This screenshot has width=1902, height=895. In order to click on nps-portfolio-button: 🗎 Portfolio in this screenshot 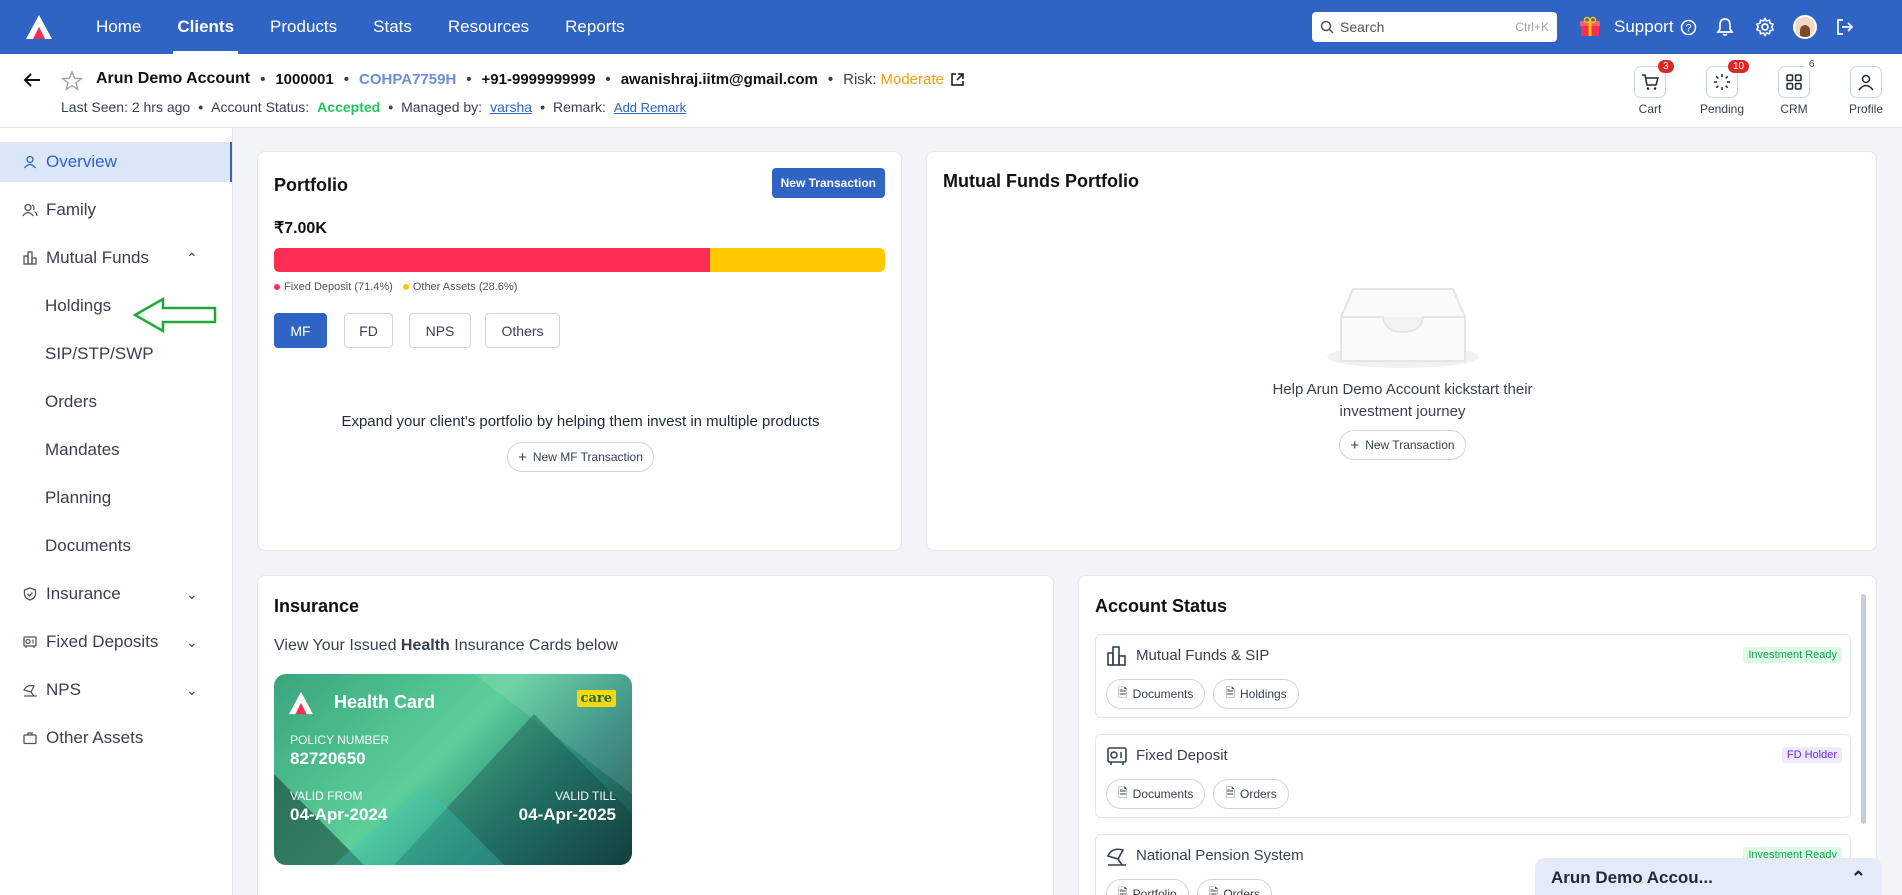, I will do `click(1147, 887)`.